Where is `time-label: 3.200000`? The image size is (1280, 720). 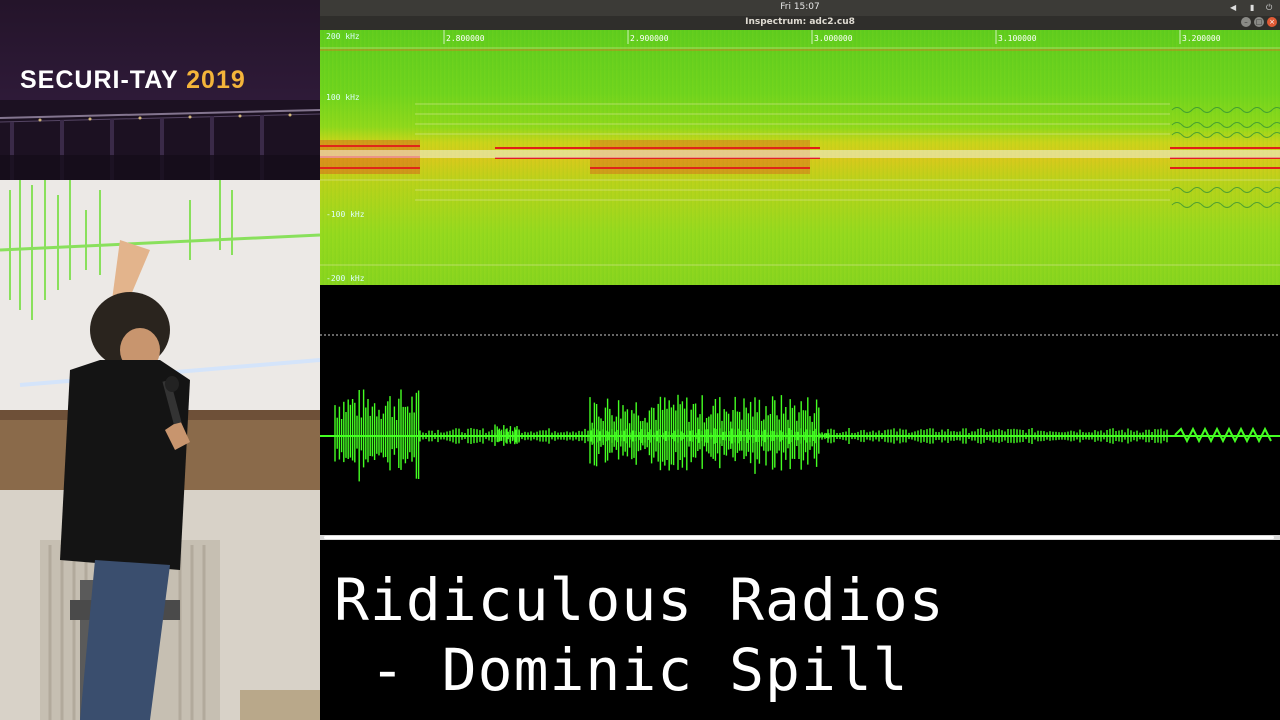 time-label: 3.200000 is located at coordinates (1201, 38).